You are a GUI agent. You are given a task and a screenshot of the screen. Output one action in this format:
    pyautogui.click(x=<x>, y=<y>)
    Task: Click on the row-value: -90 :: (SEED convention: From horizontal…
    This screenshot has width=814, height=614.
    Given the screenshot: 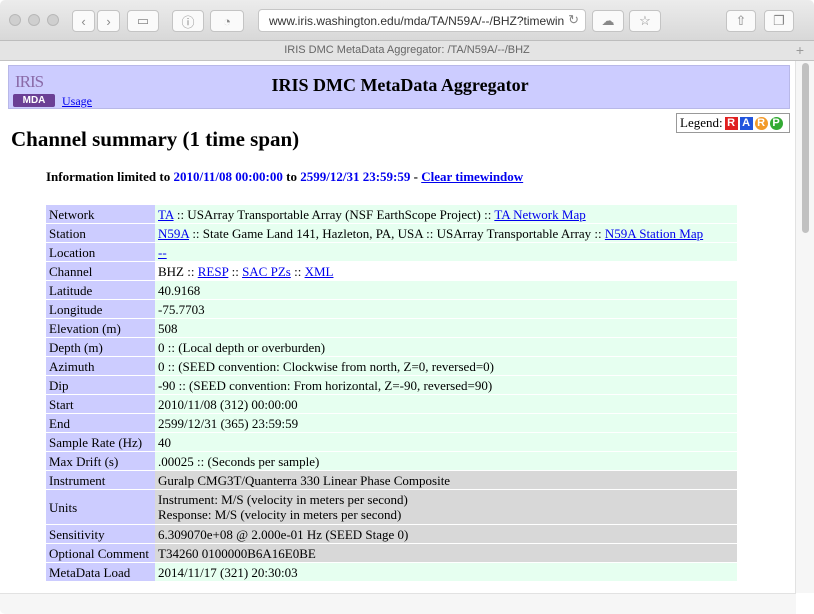 What is the action you would take?
    pyautogui.click(x=446, y=385)
    